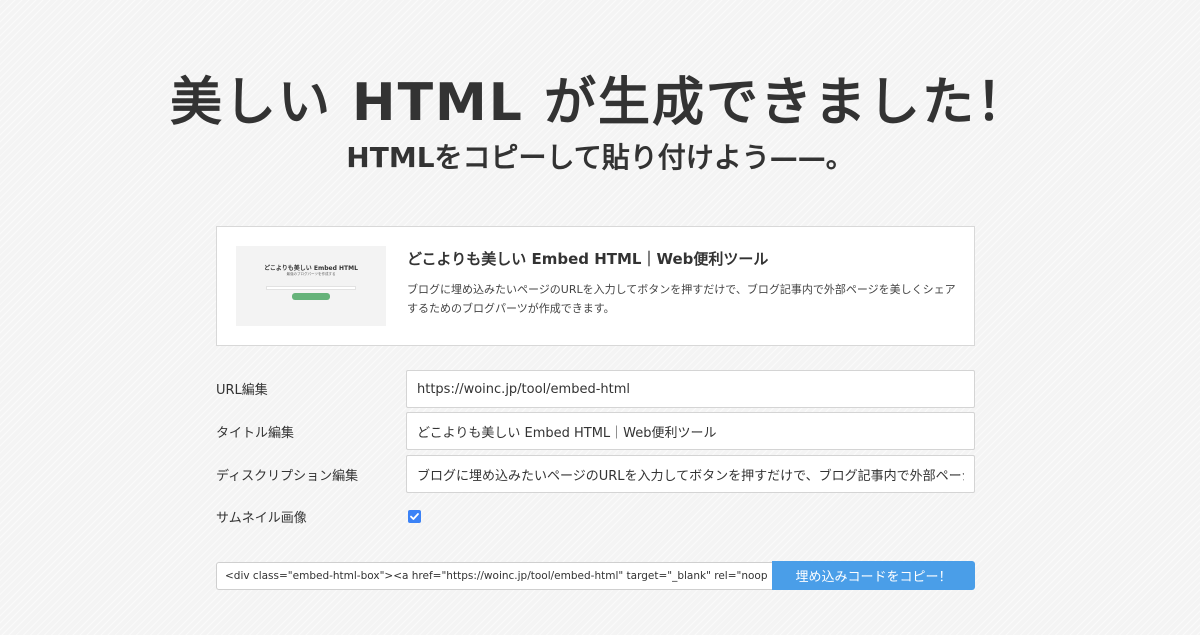 The width and height of the screenshot is (1200, 635). I want to click on preview-title: どこよりも美しい Embed HTML｜Web便利ツール, so click(588, 259).